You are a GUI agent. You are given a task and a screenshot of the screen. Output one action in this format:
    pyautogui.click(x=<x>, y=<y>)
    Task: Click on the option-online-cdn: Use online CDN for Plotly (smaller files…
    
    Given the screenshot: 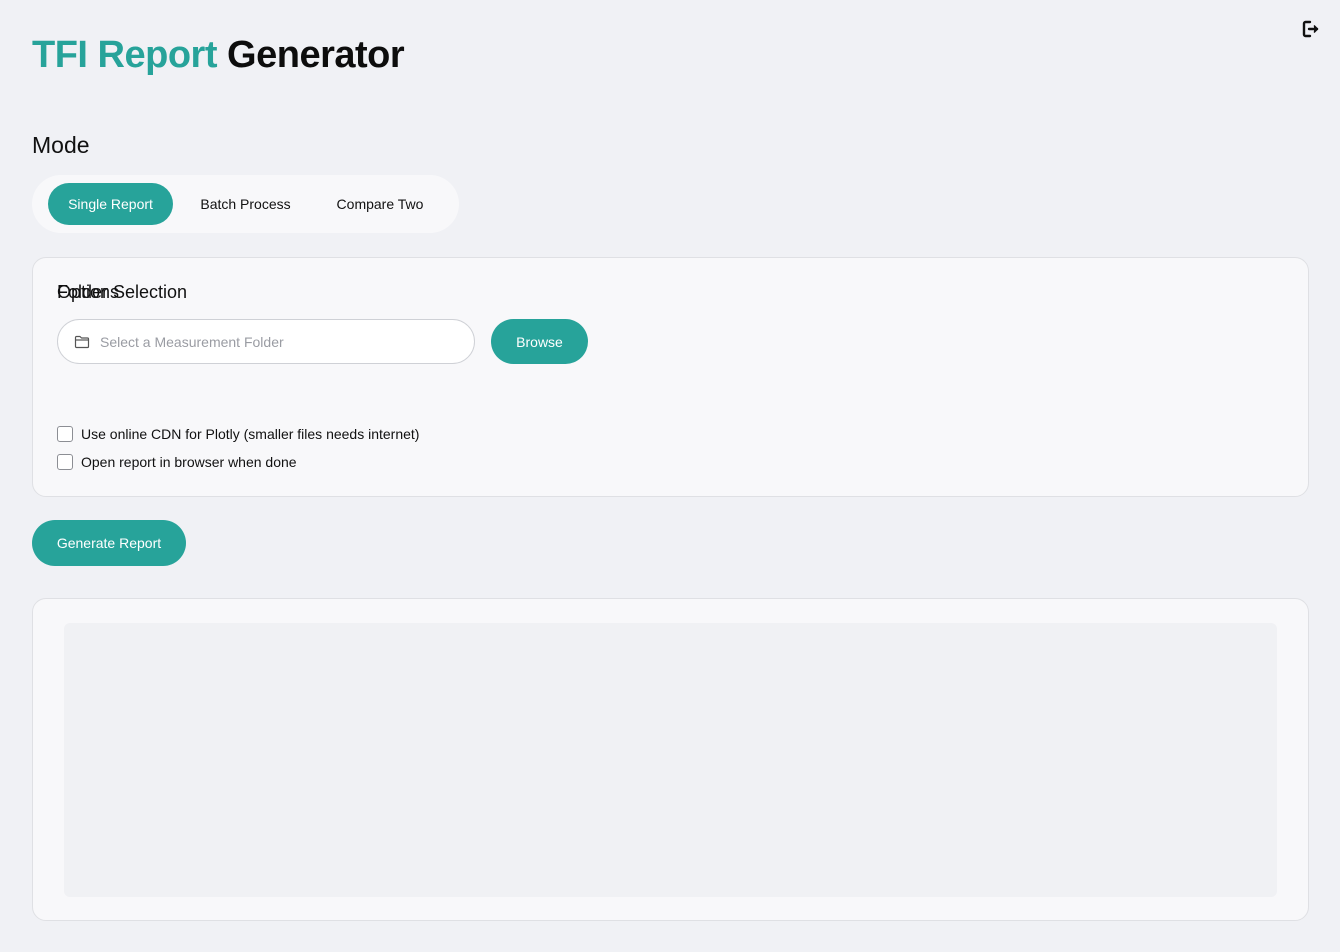 What is the action you would take?
    pyautogui.click(x=238, y=434)
    